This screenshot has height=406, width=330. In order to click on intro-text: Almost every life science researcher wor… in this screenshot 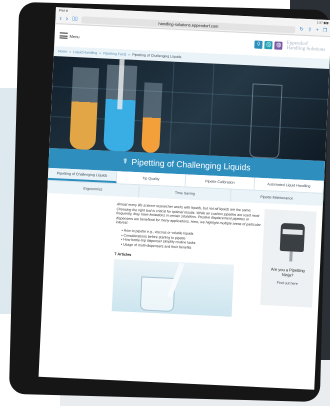, I will do `click(188, 214)`.